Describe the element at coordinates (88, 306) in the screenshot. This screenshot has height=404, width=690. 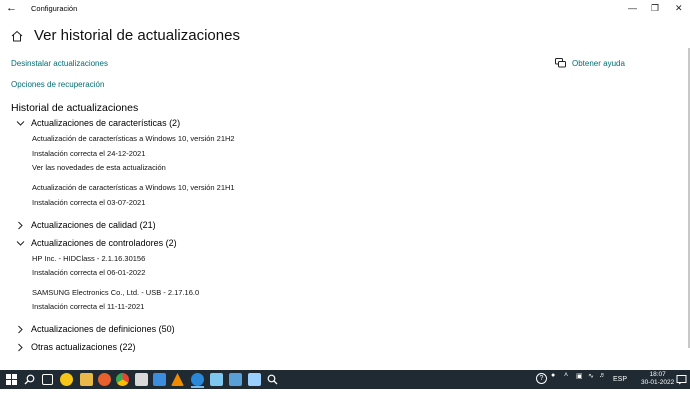
I see `update-status: Instalación correcta el 11-11-2021` at that location.